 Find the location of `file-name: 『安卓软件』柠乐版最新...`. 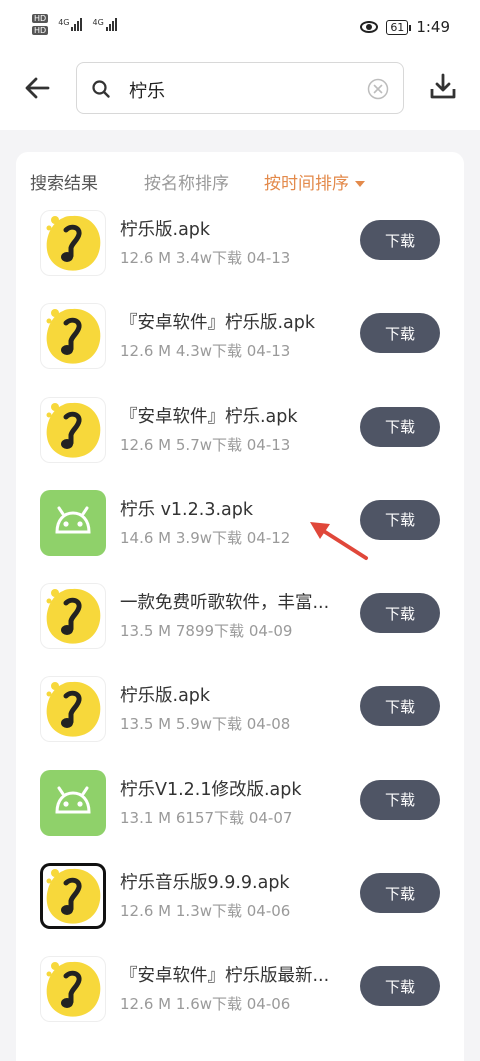

file-name: 『安卓软件』柠乐版最新... is located at coordinates (225, 976).